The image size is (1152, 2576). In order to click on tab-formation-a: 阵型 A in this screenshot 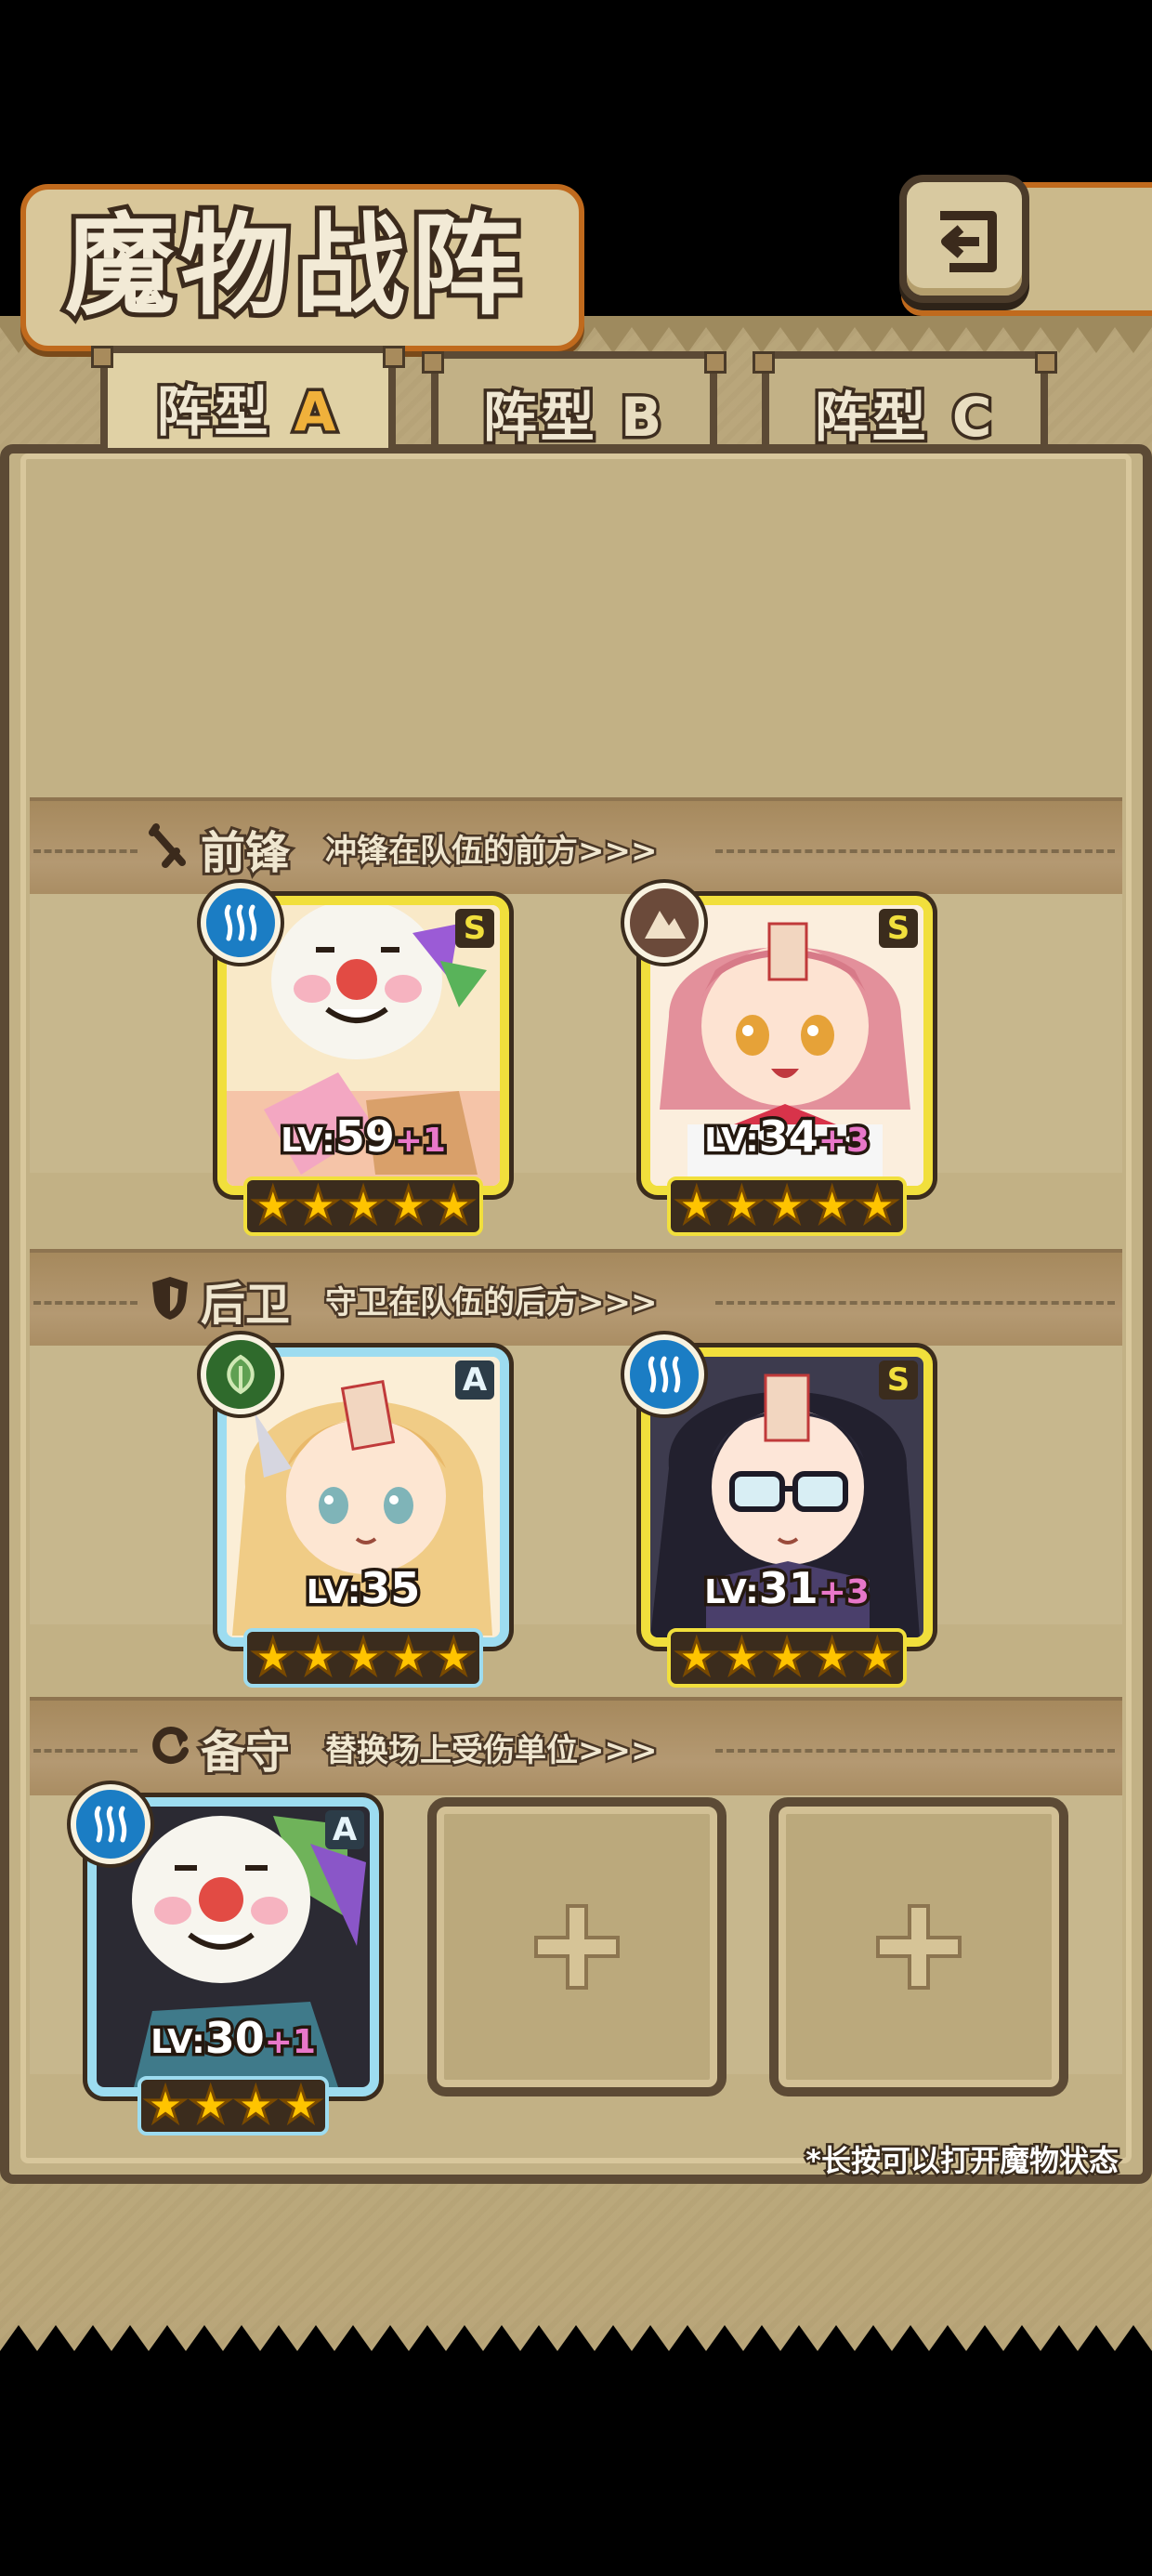, I will do `click(248, 397)`.